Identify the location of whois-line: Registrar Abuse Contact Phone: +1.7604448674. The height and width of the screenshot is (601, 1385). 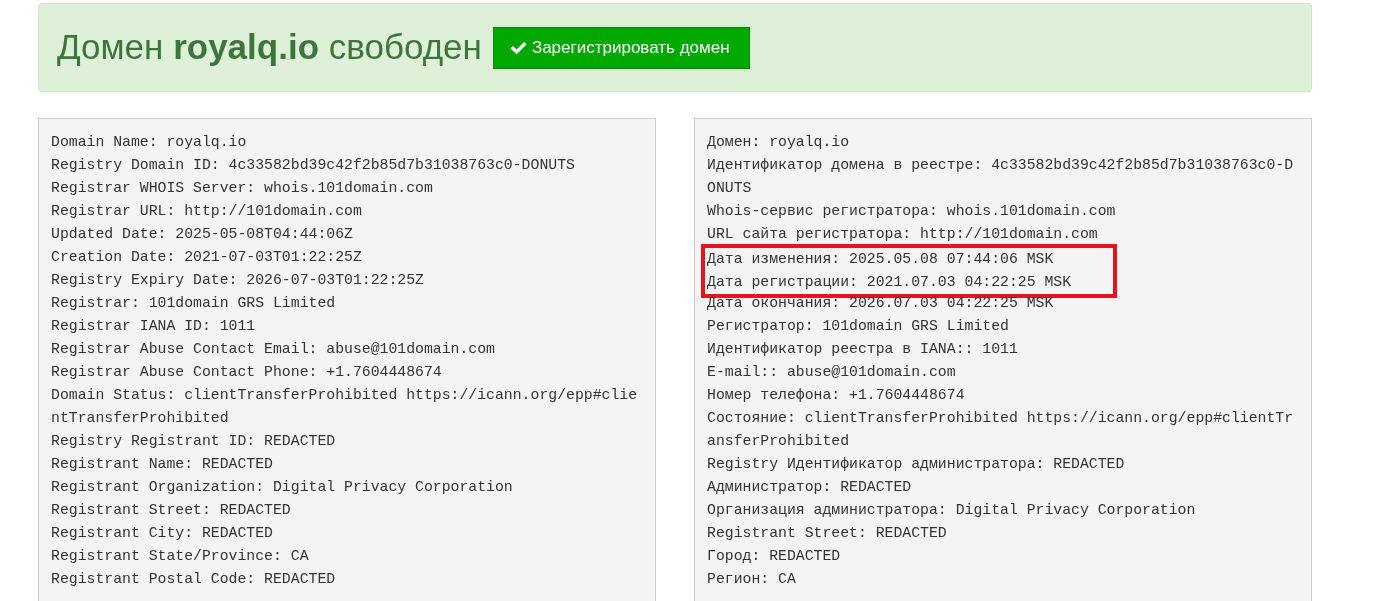
(247, 372).